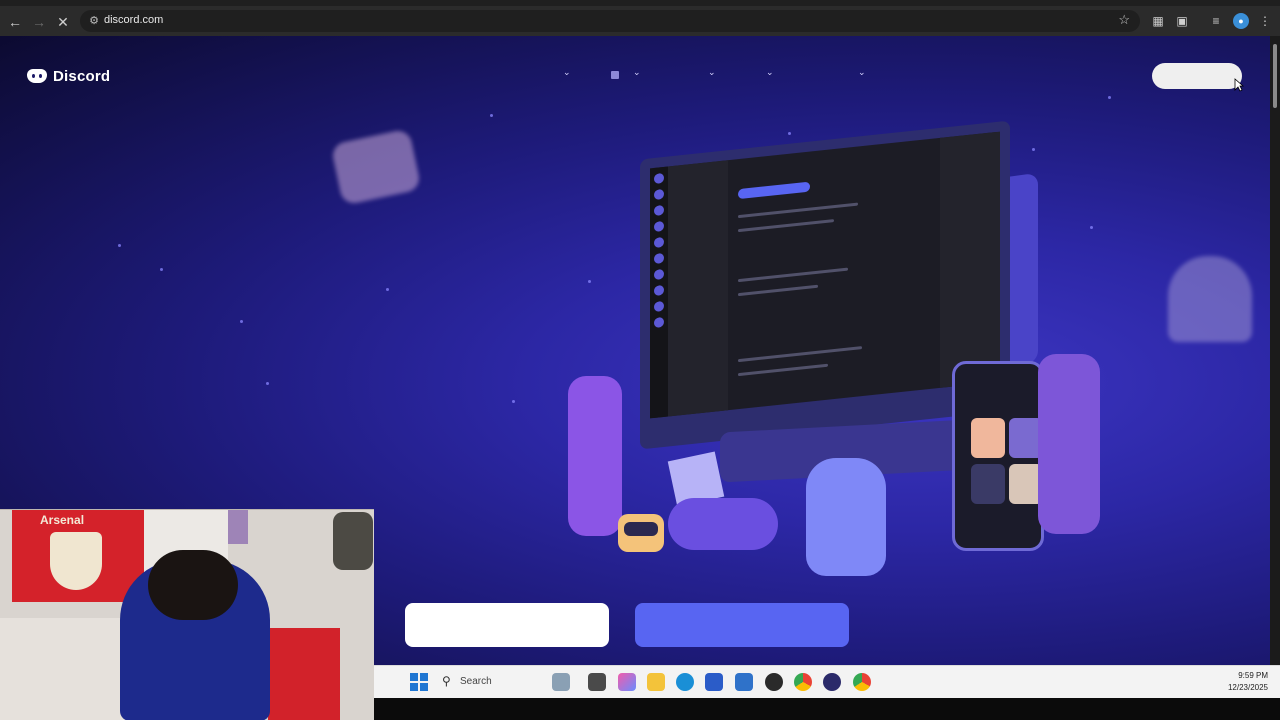  Describe the element at coordinates (1241, 21) in the screenshot. I see `profile-avatar-icon: ●` at that location.